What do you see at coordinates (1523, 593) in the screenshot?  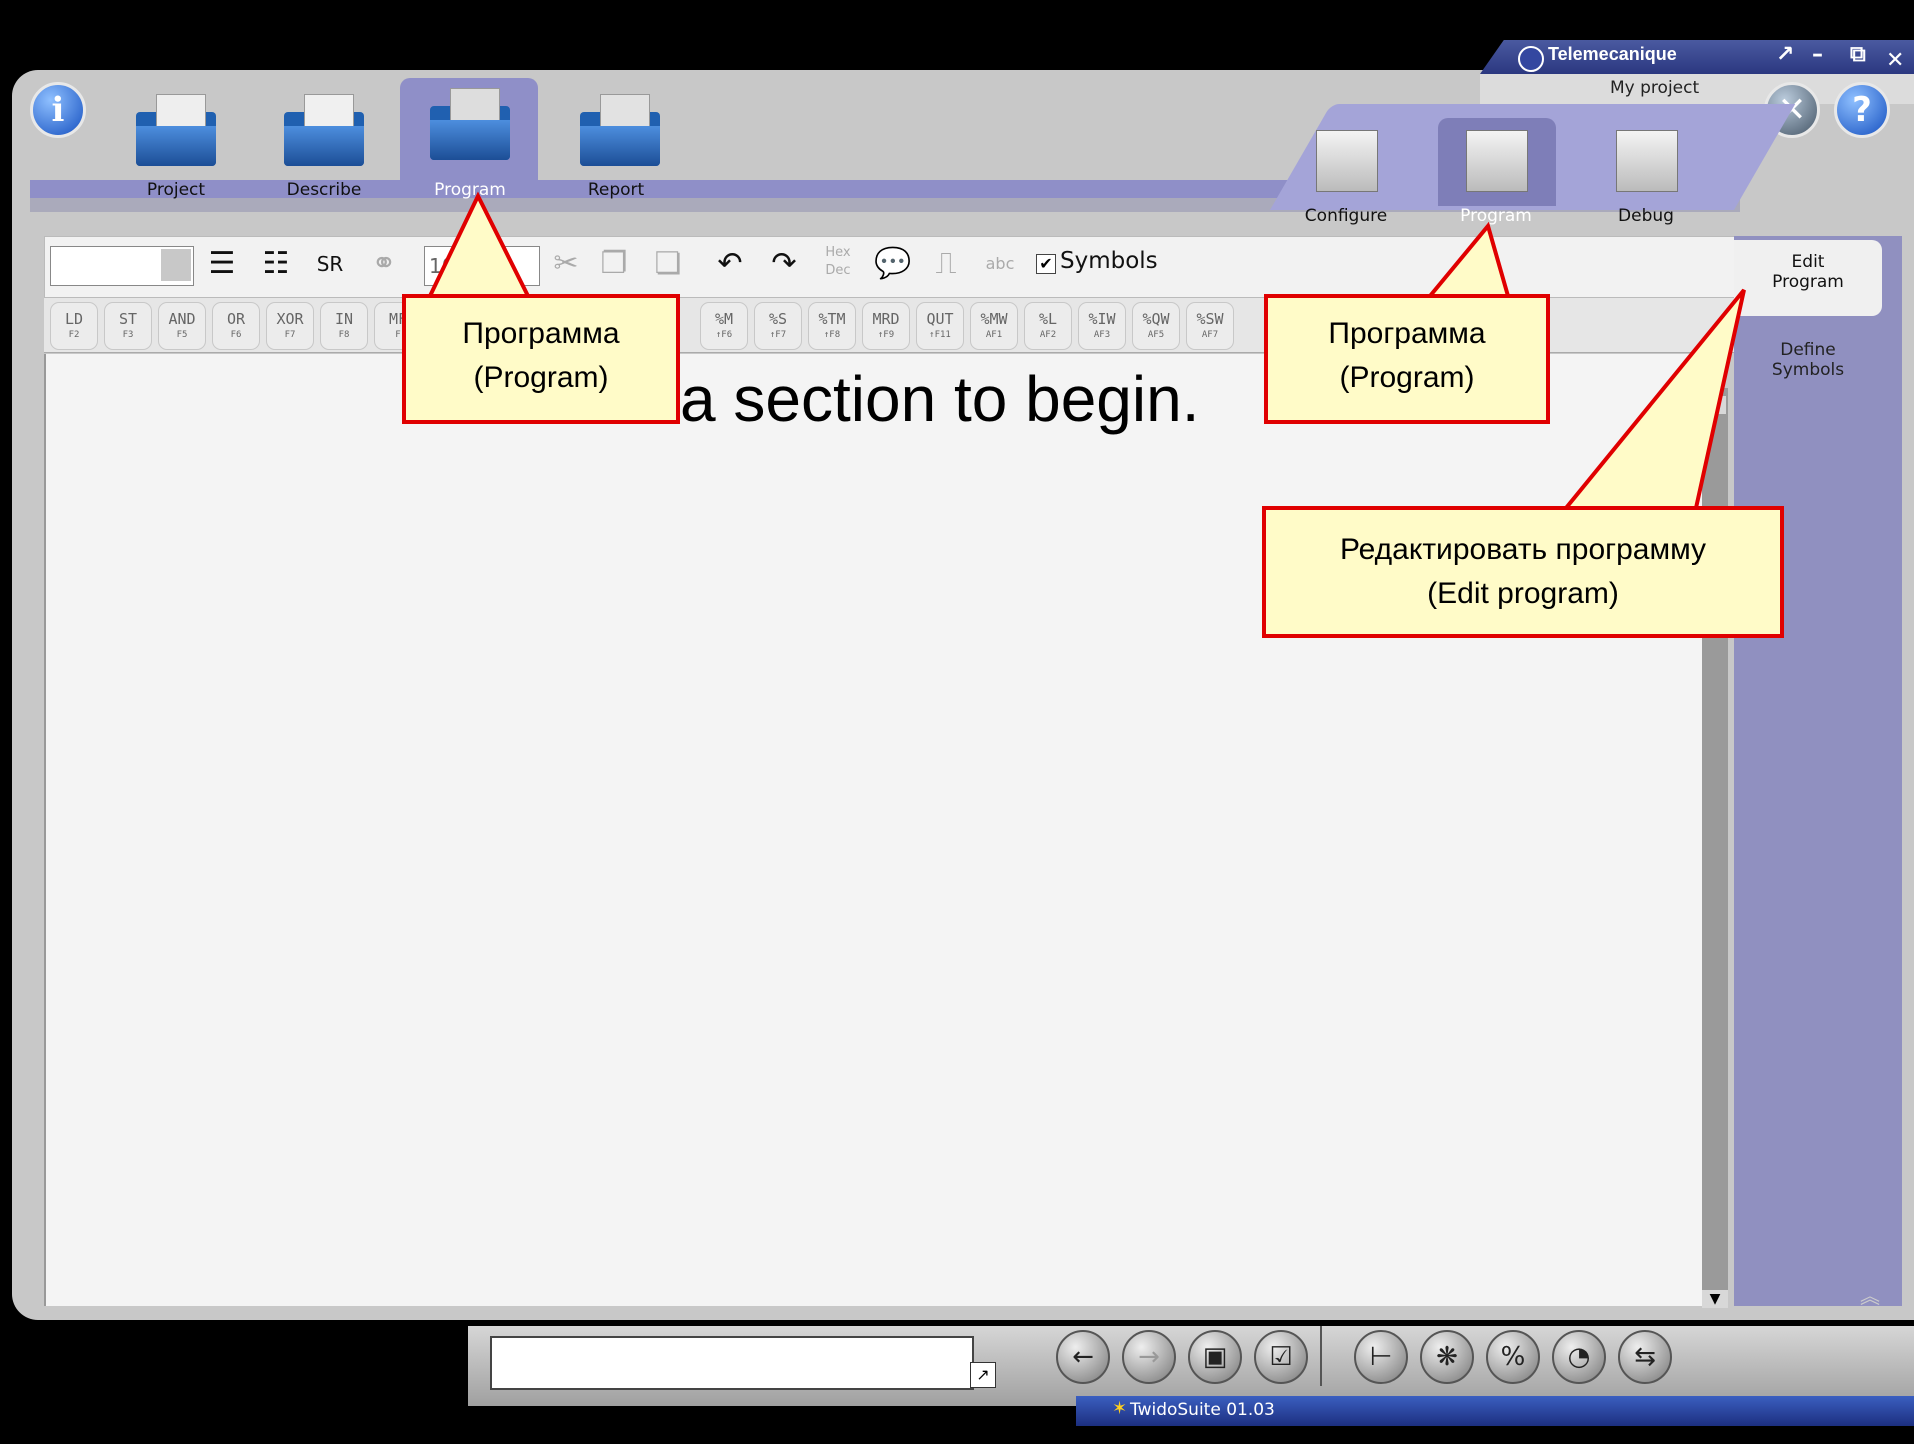 I see `callout-edit-en: (Edit program)` at bounding box center [1523, 593].